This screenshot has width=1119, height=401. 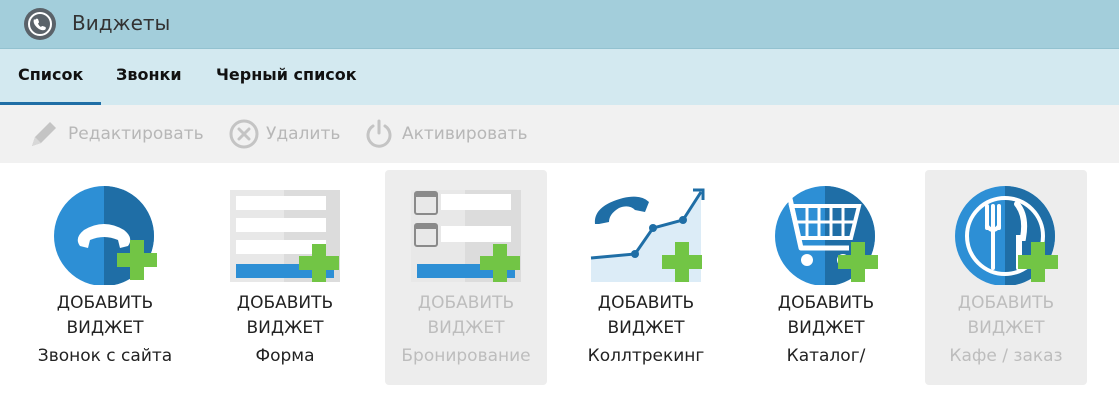 What do you see at coordinates (466, 356) in the screenshot?
I see `widget-name: Бронирование` at bounding box center [466, 356].